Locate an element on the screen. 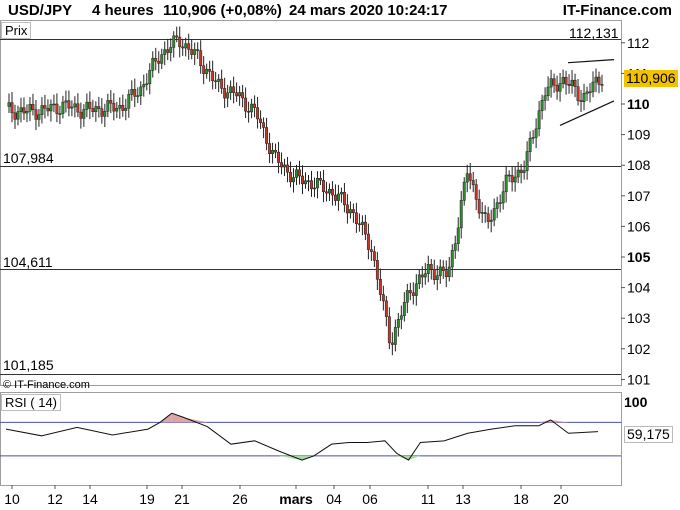 This screenshot has width=680, height=510. rsi-top-tick: 100 is located at coordinates (636, 402).